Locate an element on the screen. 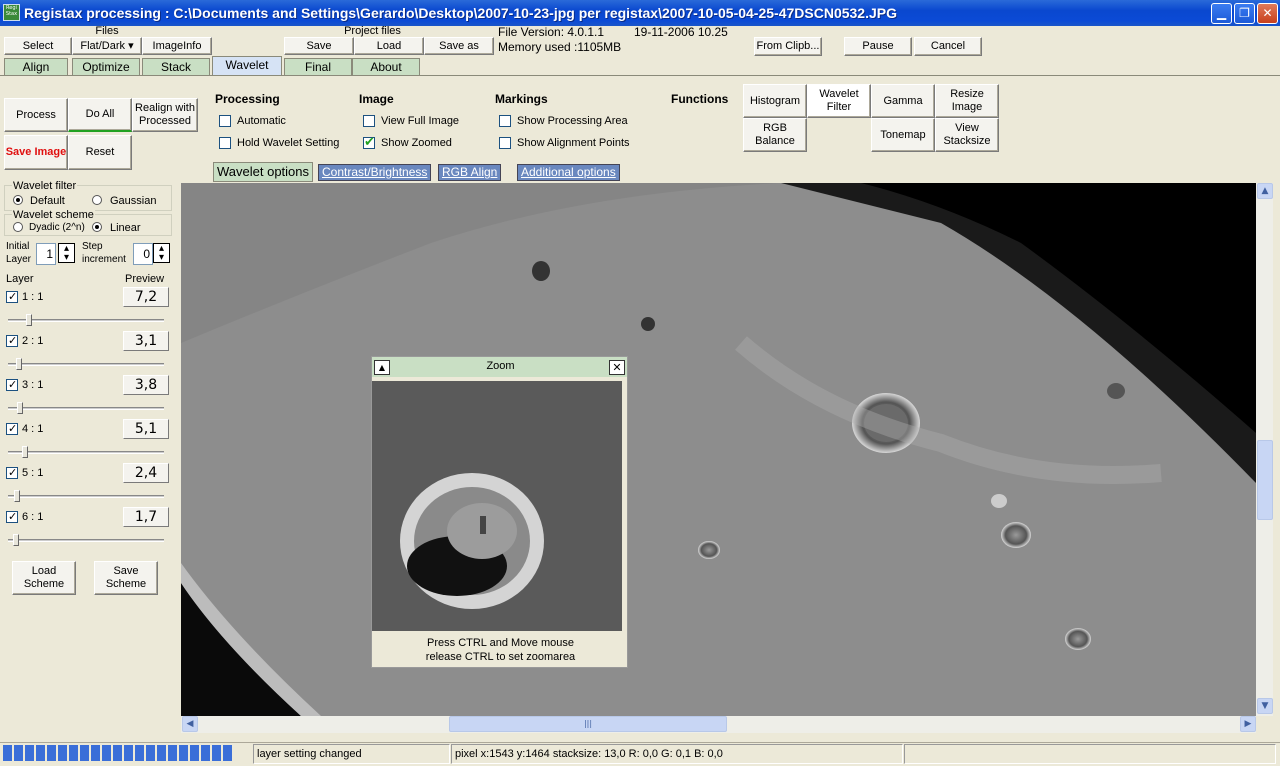 The width and height of the screenshot is (1280, 766). reset-button: Reset is located at coordinates (100, 152).